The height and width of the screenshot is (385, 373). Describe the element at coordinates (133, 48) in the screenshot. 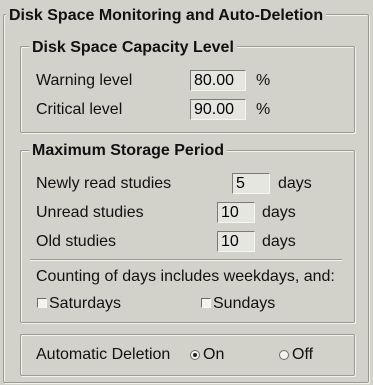

I see `capacity-group-title: Disk Space Capacity Level` at that location.